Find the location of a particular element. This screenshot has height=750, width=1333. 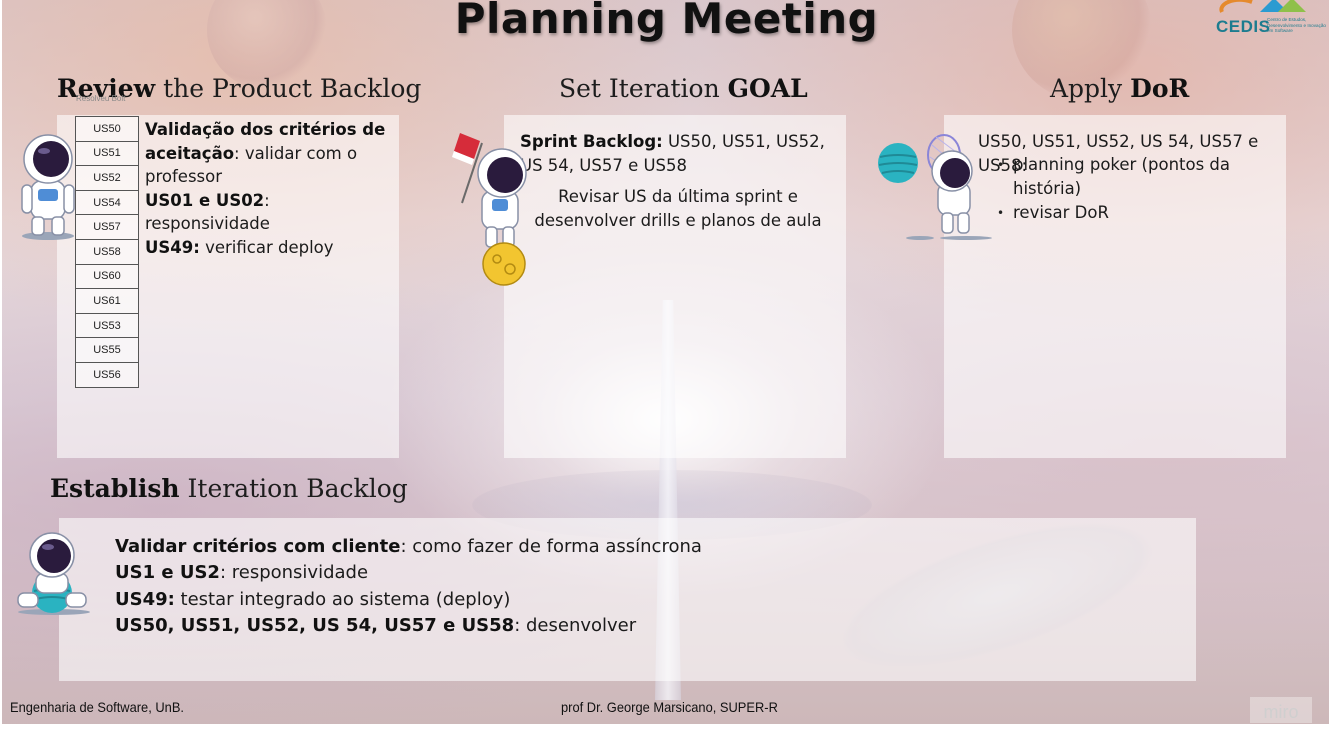

dor-bullet-item: planning poker (pontos da história) is located at coordinates (1133, 176).